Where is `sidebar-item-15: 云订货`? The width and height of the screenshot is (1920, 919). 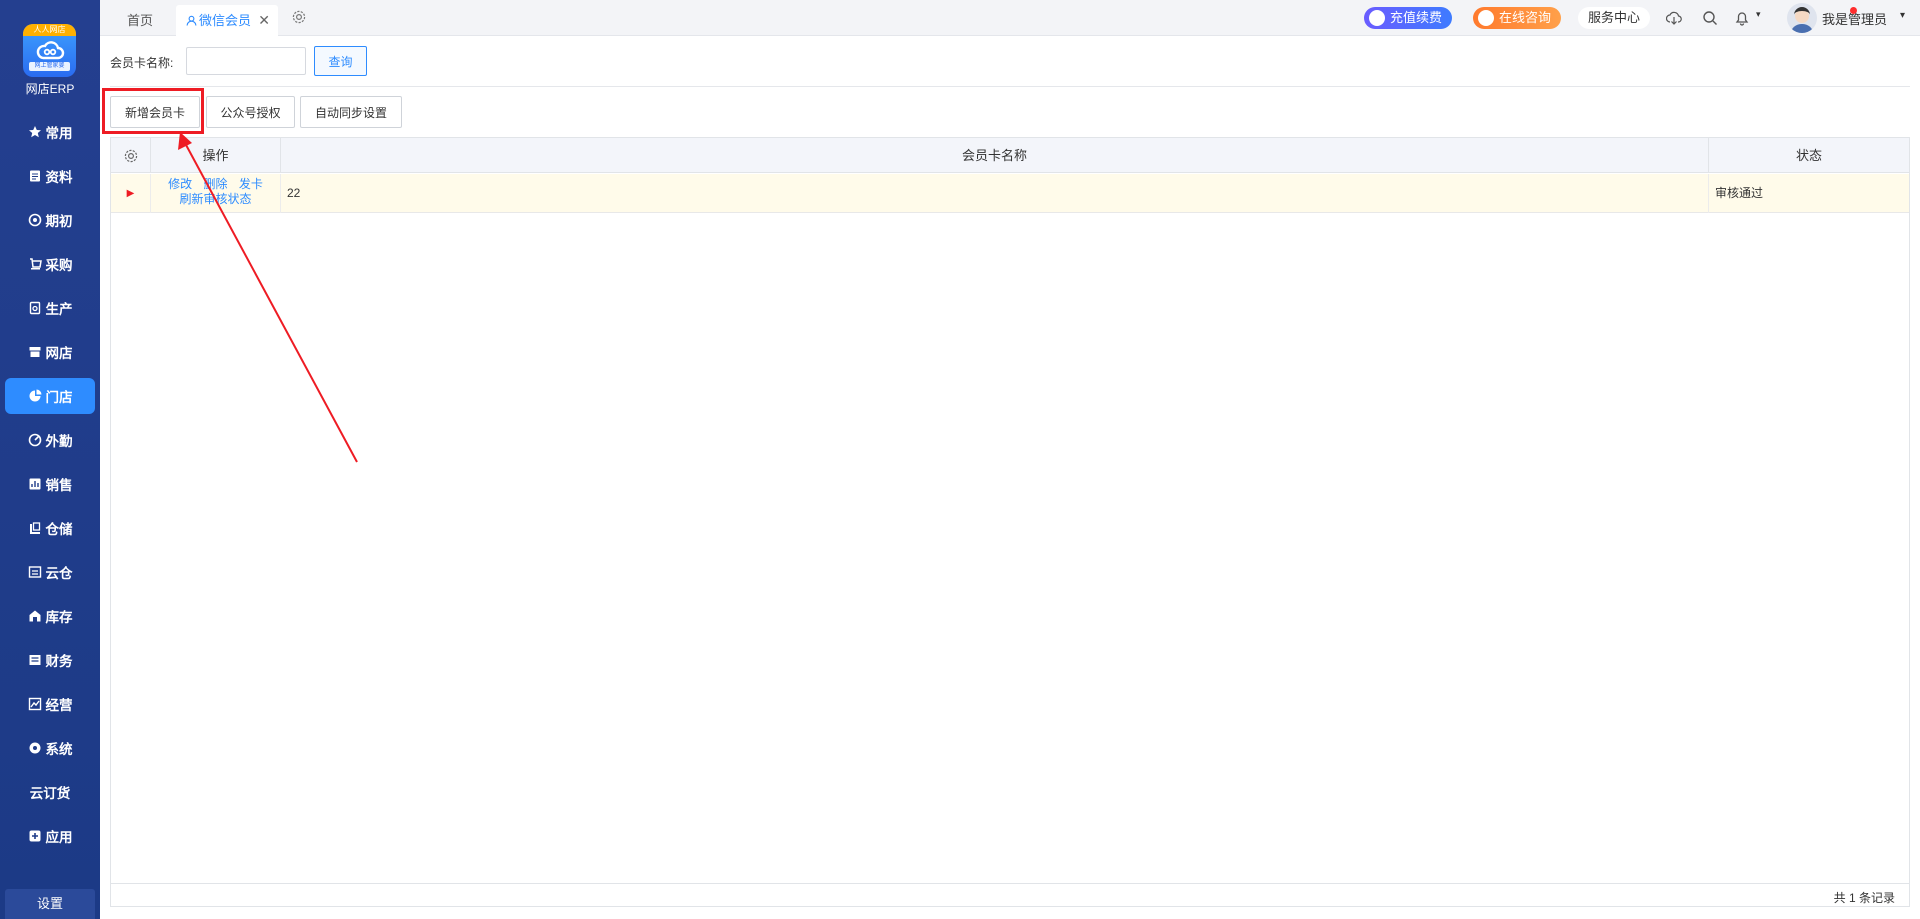
sidebar-item-15: 云订货 is located at coordinates (50, 792).